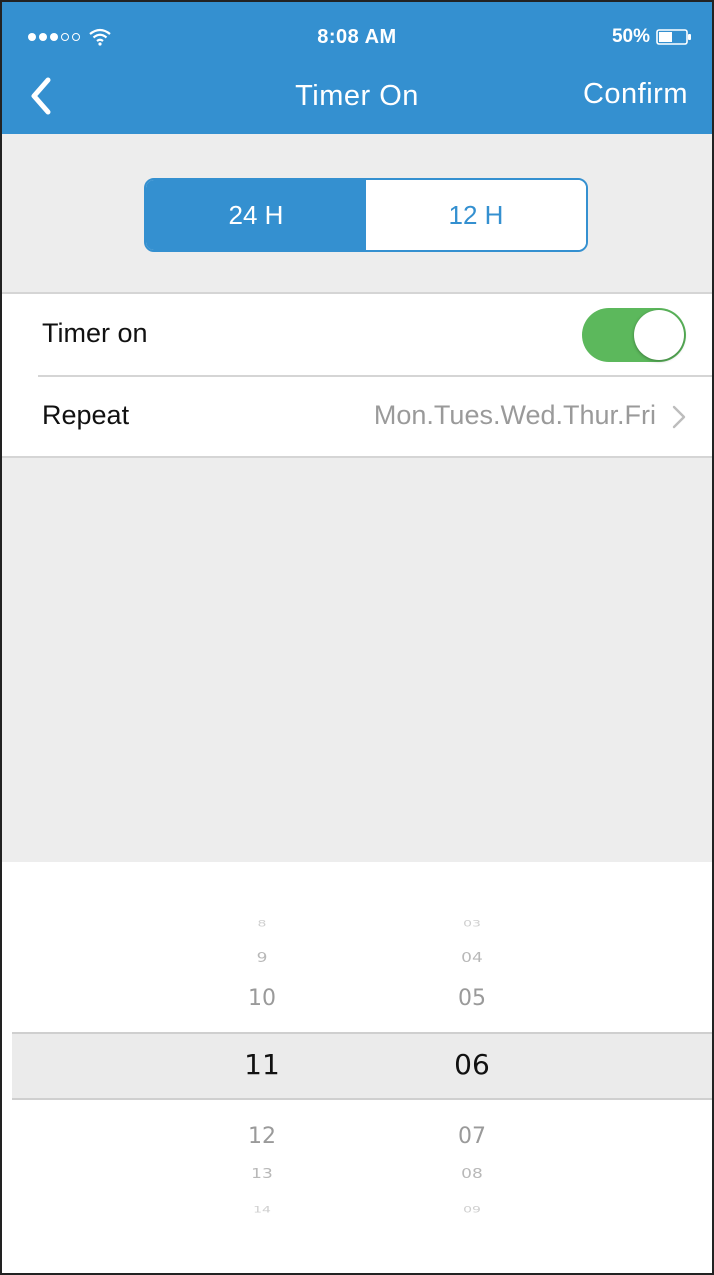 Image resolution: width=714 pixels, height=1275 pixels. Describe the element at coordinates (476, 215) in the screenshot. I see `segment-12h: 12 H` at that location.